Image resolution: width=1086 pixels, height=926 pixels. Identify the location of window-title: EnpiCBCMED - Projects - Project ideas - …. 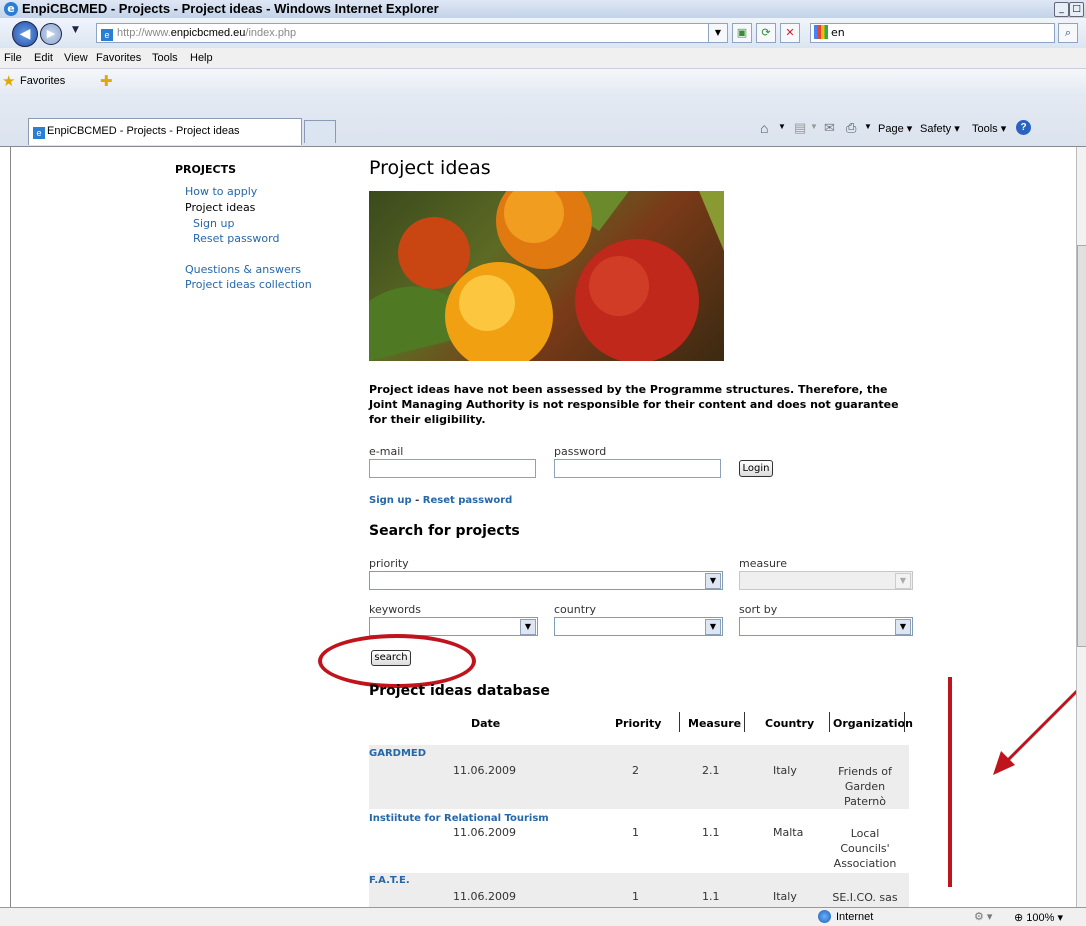
(230, 8).